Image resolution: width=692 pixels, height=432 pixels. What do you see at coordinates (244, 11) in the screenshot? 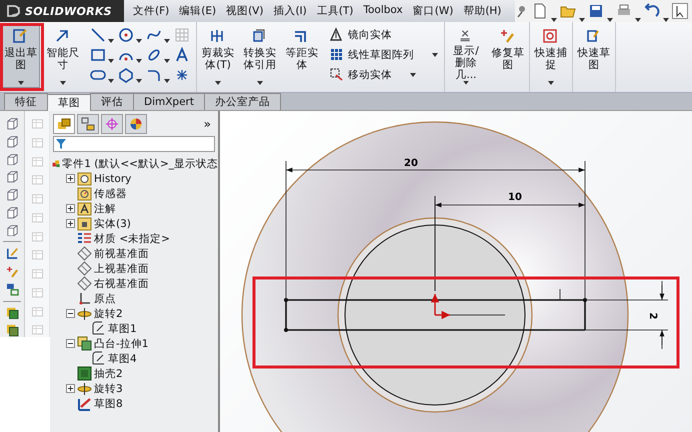
I see `menu-item: 视图(V)` at bounding box center [244, 11].